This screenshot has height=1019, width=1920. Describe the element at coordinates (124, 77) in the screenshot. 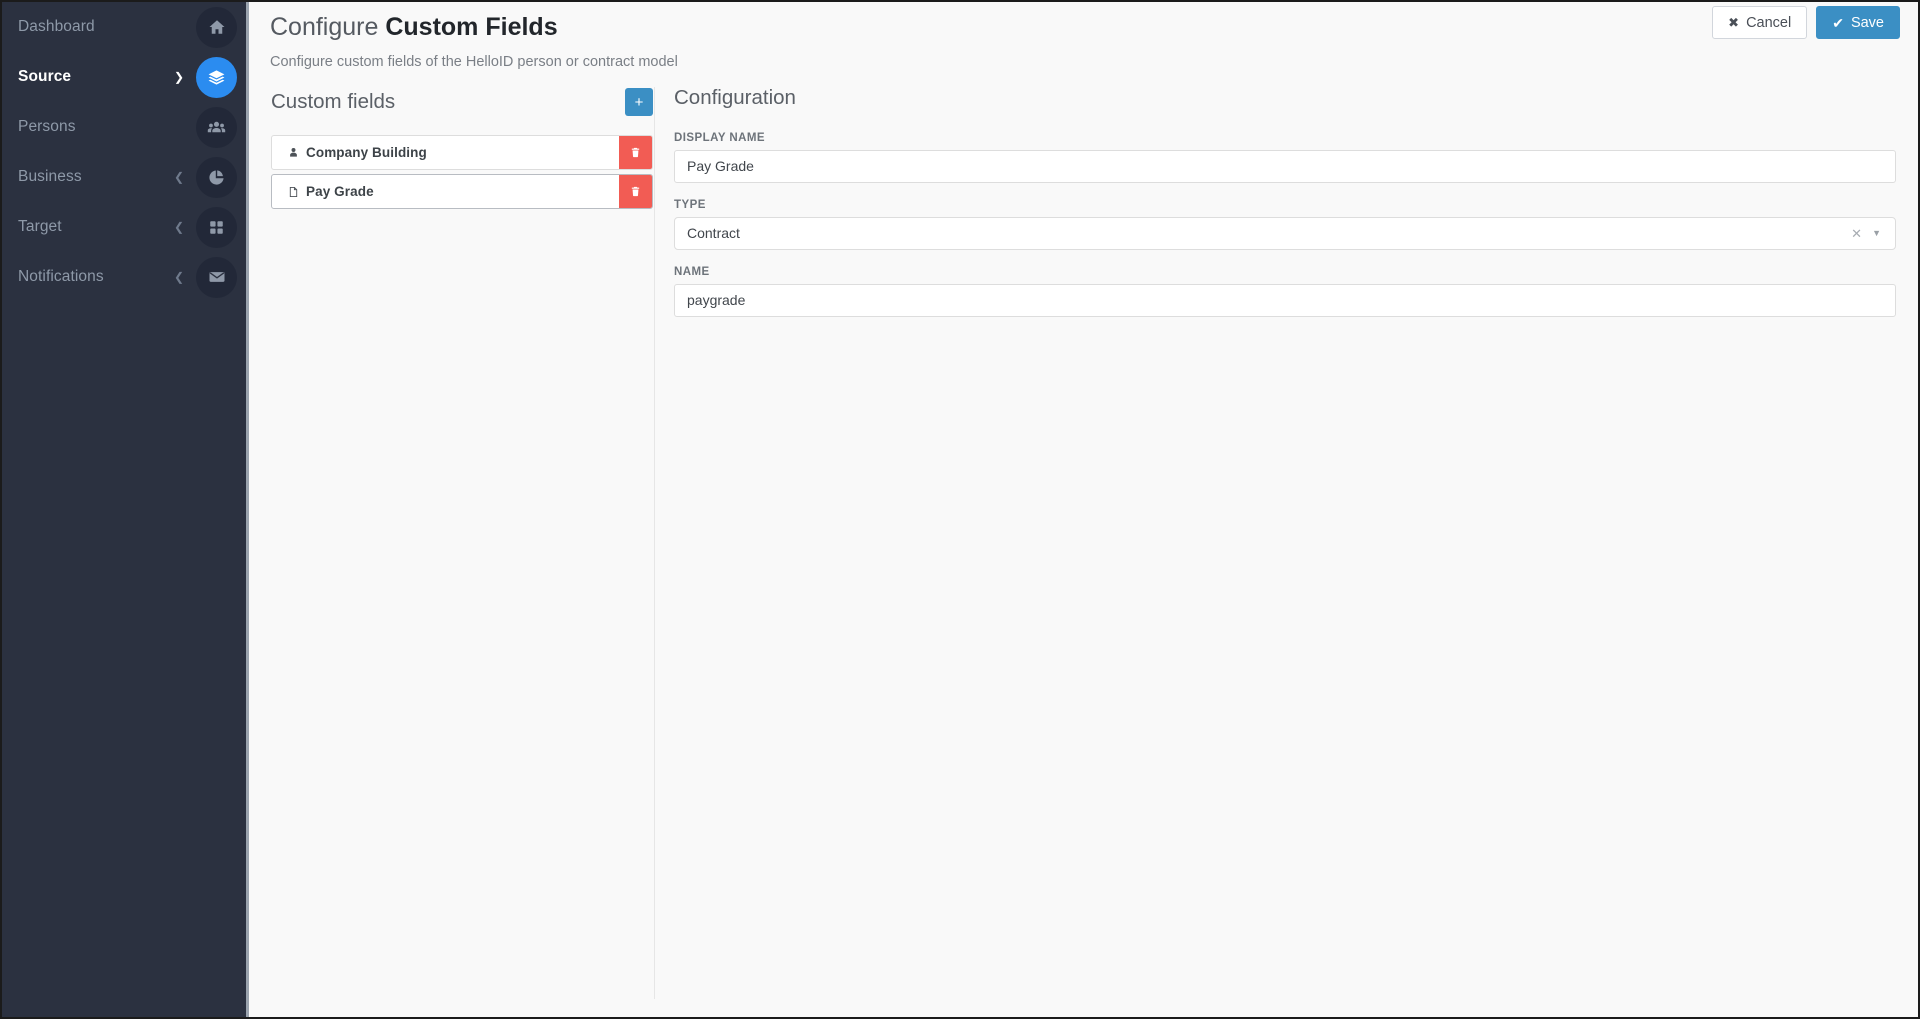

I see `sidebar-item-source: Source ❯` at that location.